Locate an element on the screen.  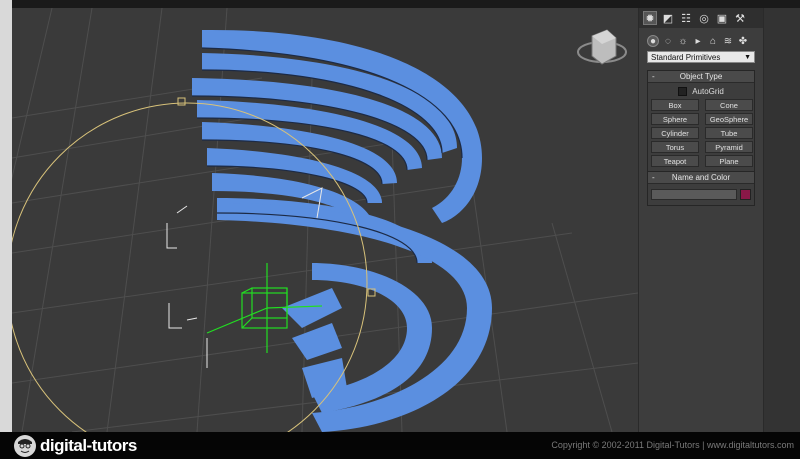
left-edge-strip is located at coordinates (6, 229).